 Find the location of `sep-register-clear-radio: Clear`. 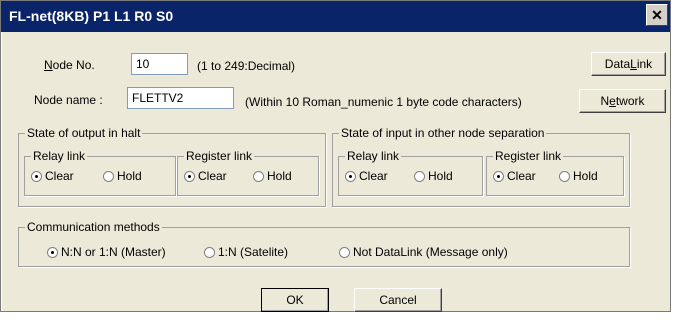

sep-register-clear-radio: Clear is located at coordinates (514, 176).